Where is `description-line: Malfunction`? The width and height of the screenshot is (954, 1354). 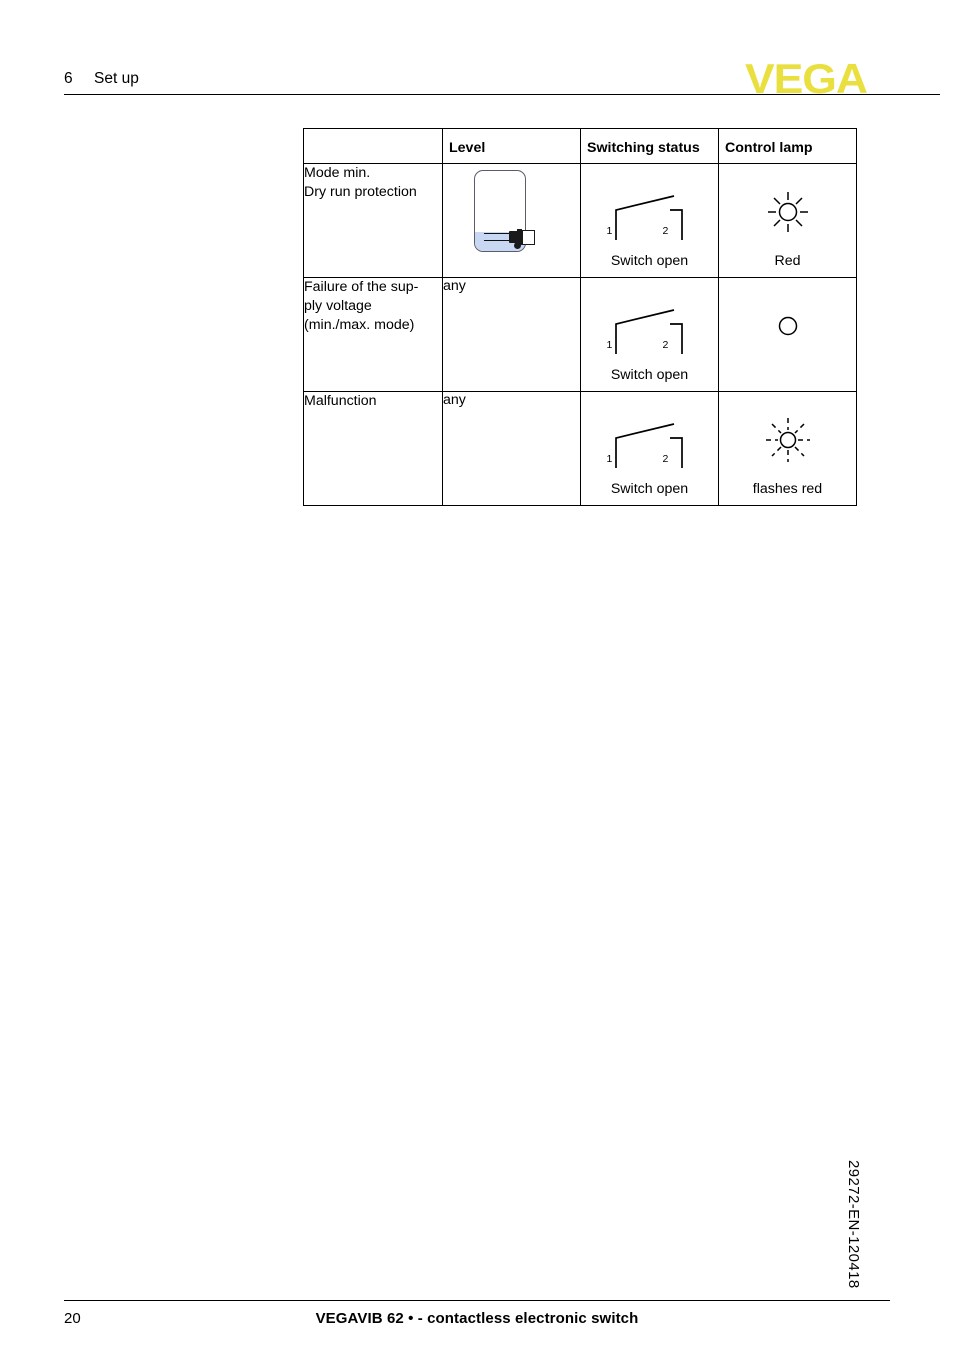
description-line: Malfunction is located at coordinates (340, 401).